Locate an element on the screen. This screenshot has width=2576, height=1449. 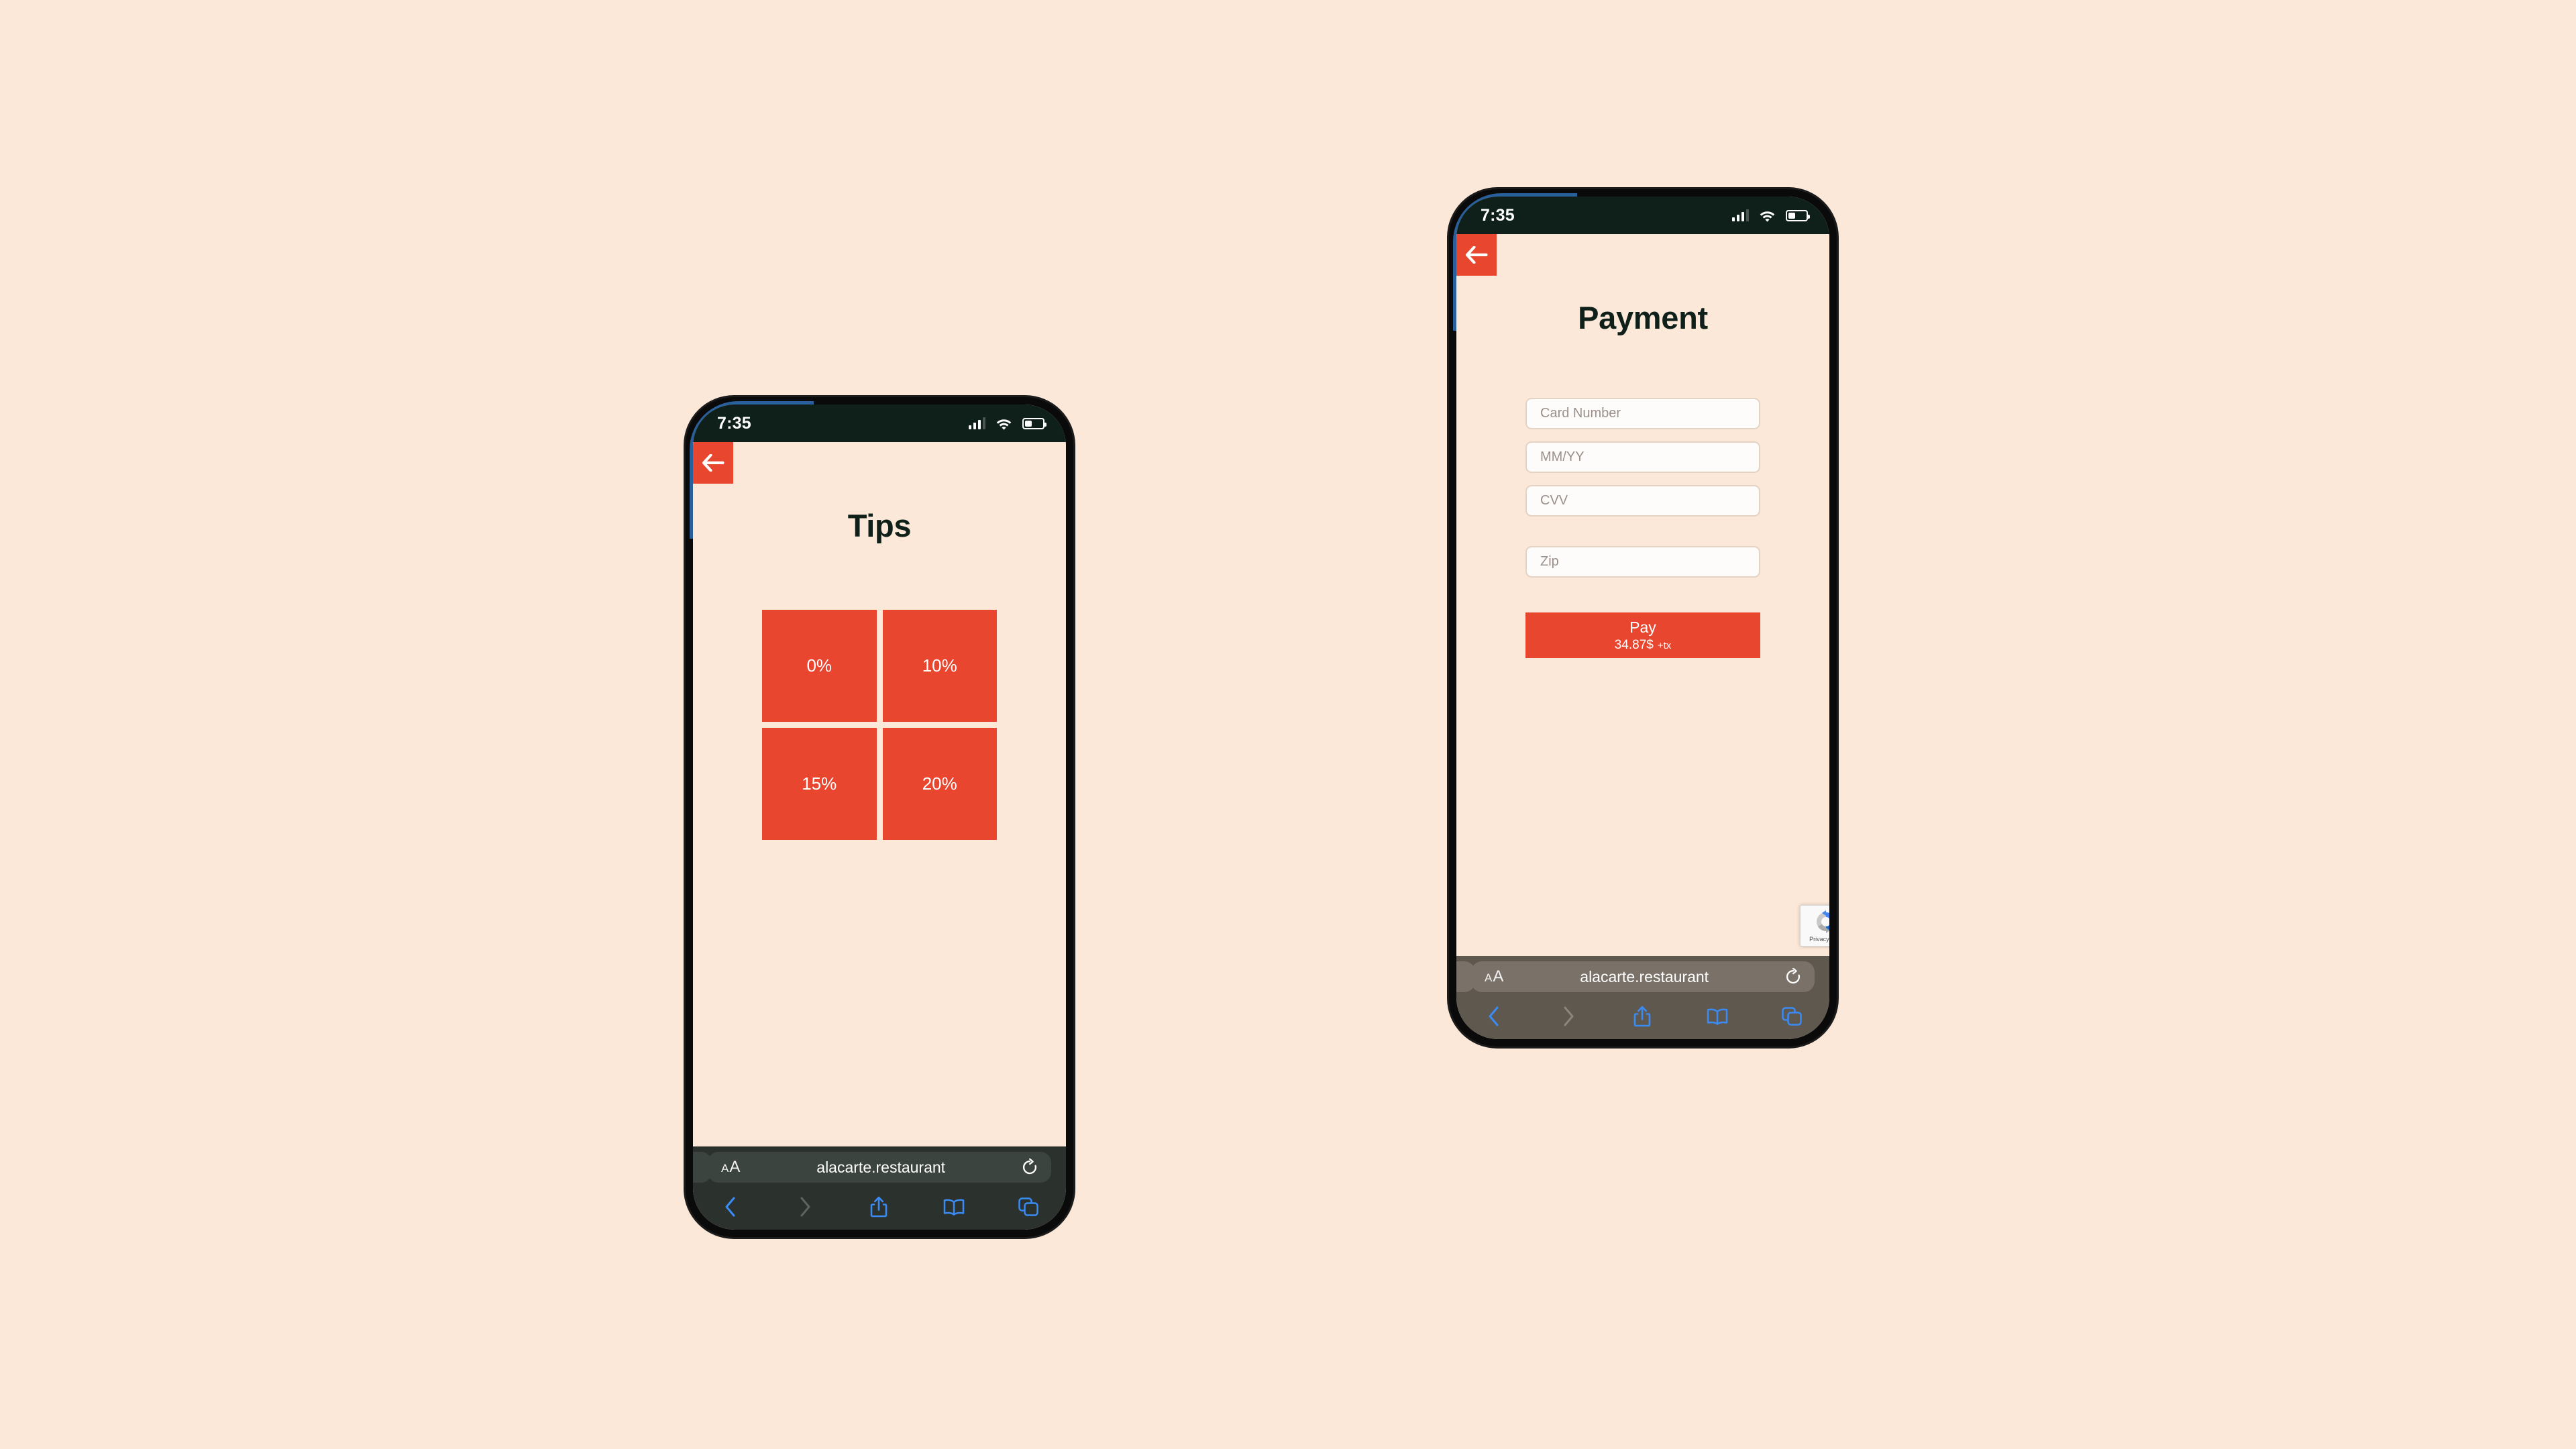
tip-option-10: 10% is located at coordinates (939, 666).